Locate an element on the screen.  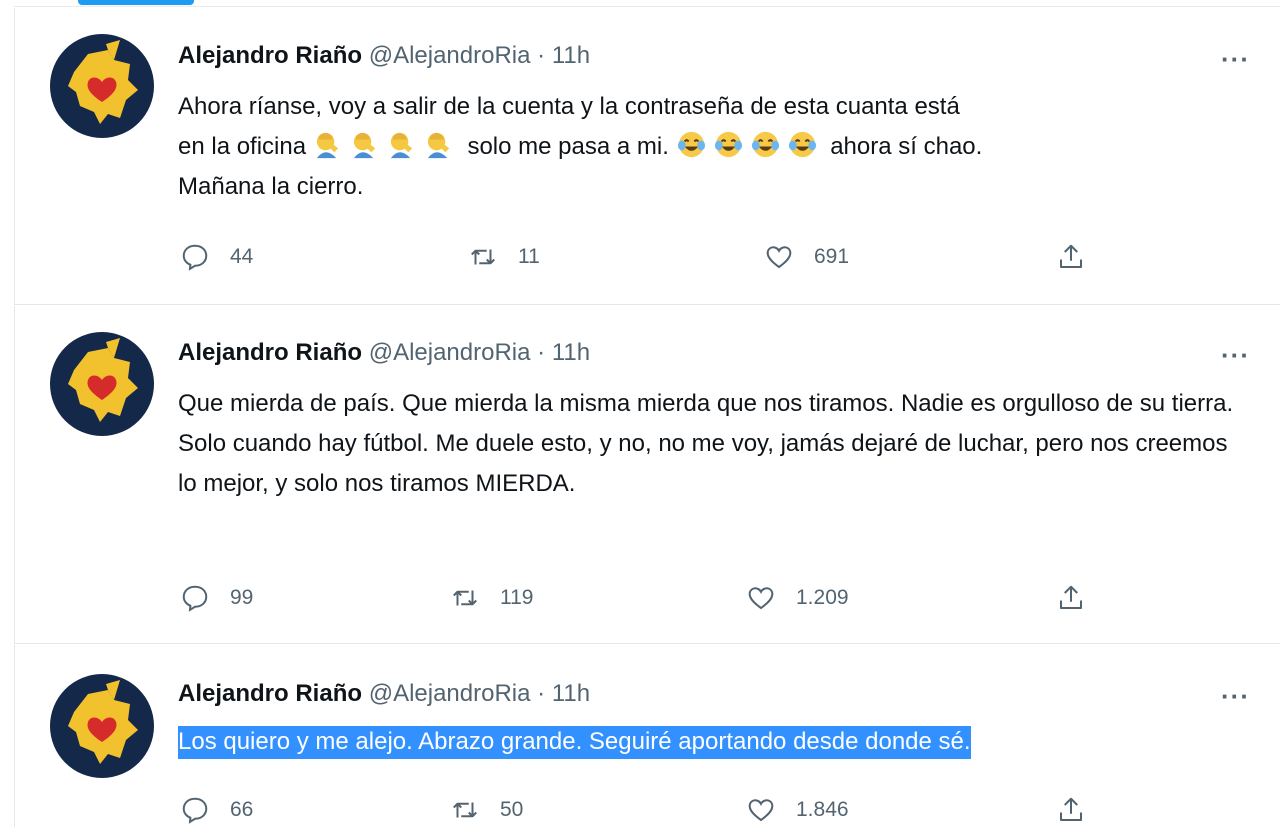
retweet-button: 11 is located at coordinates (504, 257).